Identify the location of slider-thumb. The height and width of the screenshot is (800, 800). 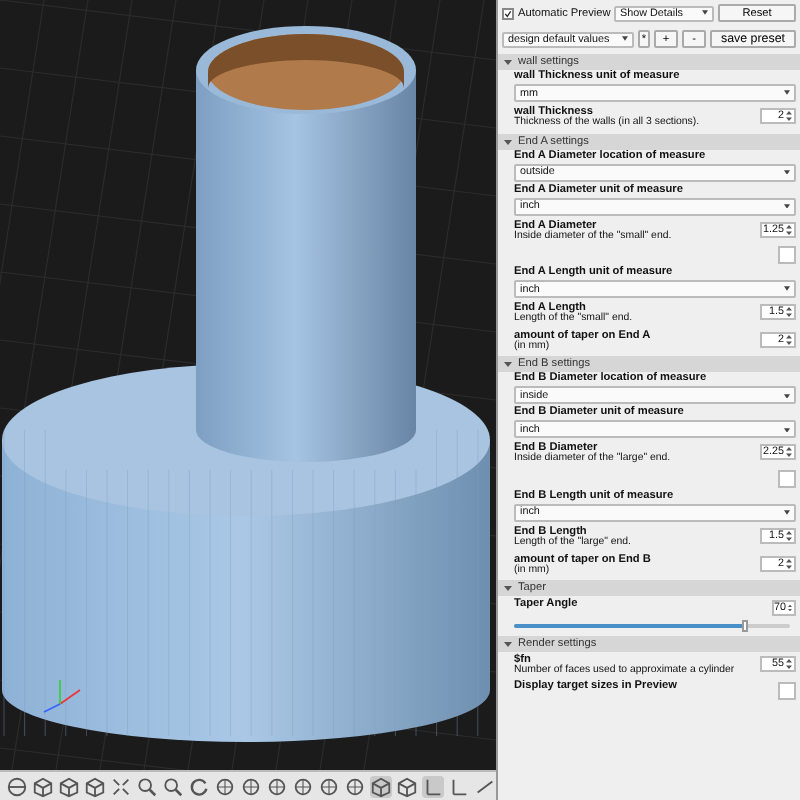
(745, 626).